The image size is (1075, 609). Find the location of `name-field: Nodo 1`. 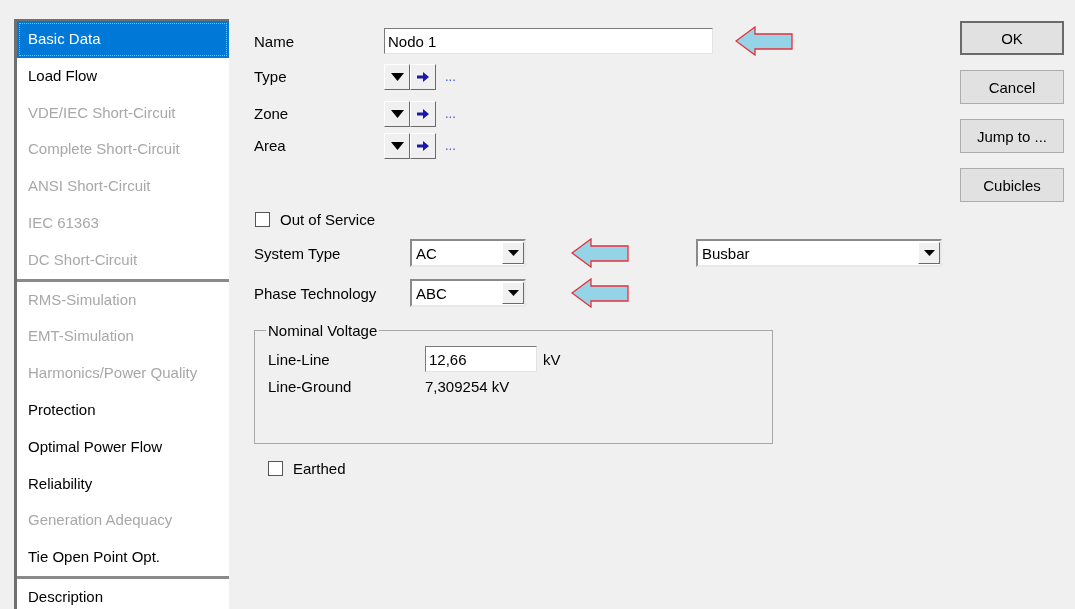

name-field: Nodo 1 is located at coordinates (548, 41).